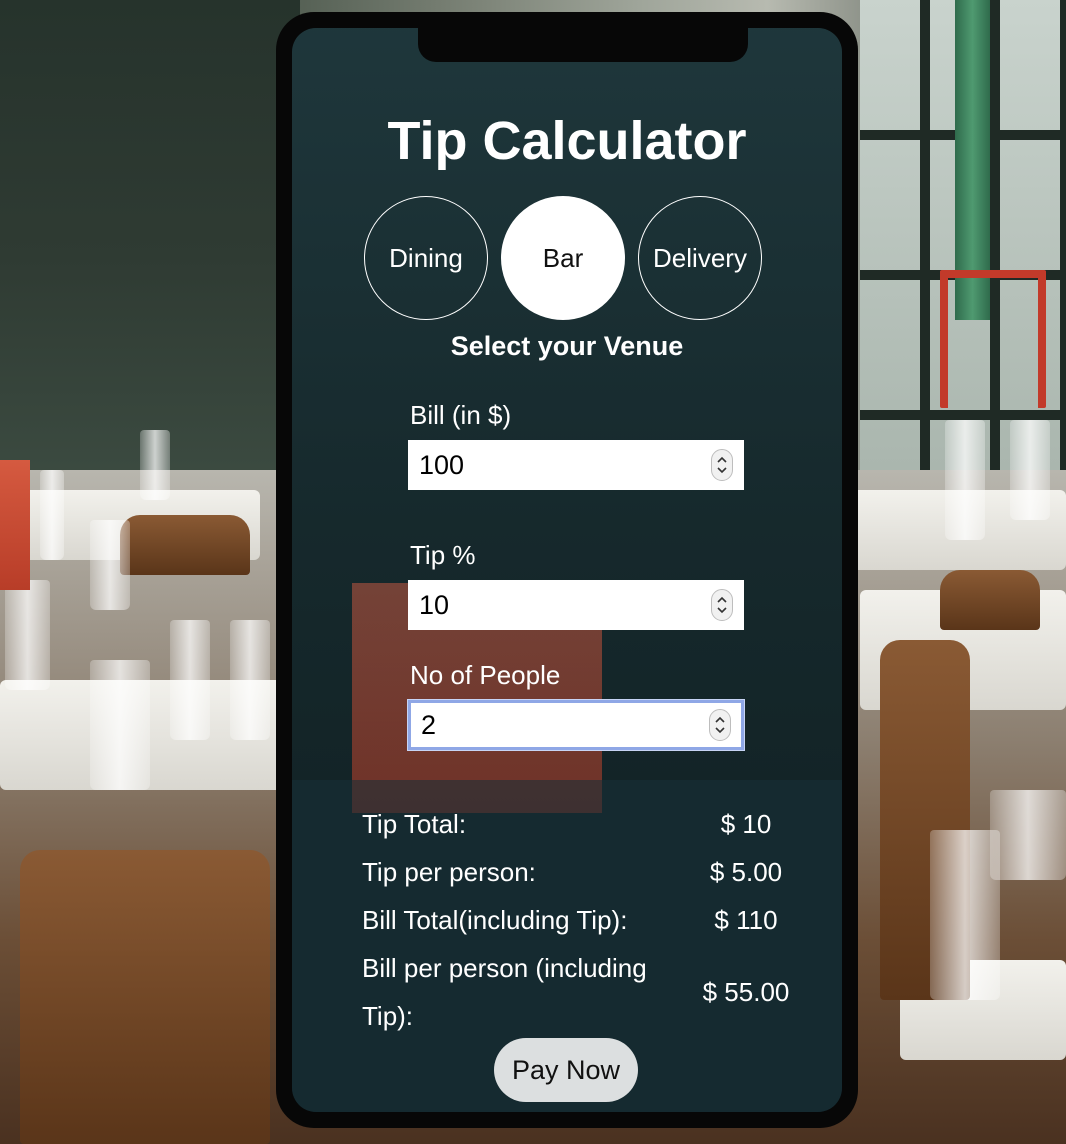 The height and width of the screenshot is (1144, 1066). Describe the element at coordinates (554, 465) in the screenshot. I see `bill-input` at that location.